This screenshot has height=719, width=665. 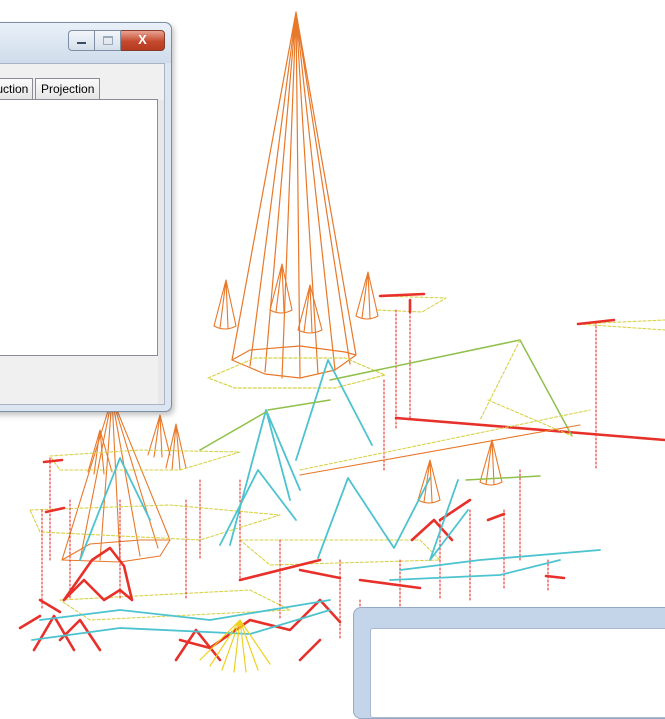 I want to click on tab-projection: Projection, so click(x=68, y=88).